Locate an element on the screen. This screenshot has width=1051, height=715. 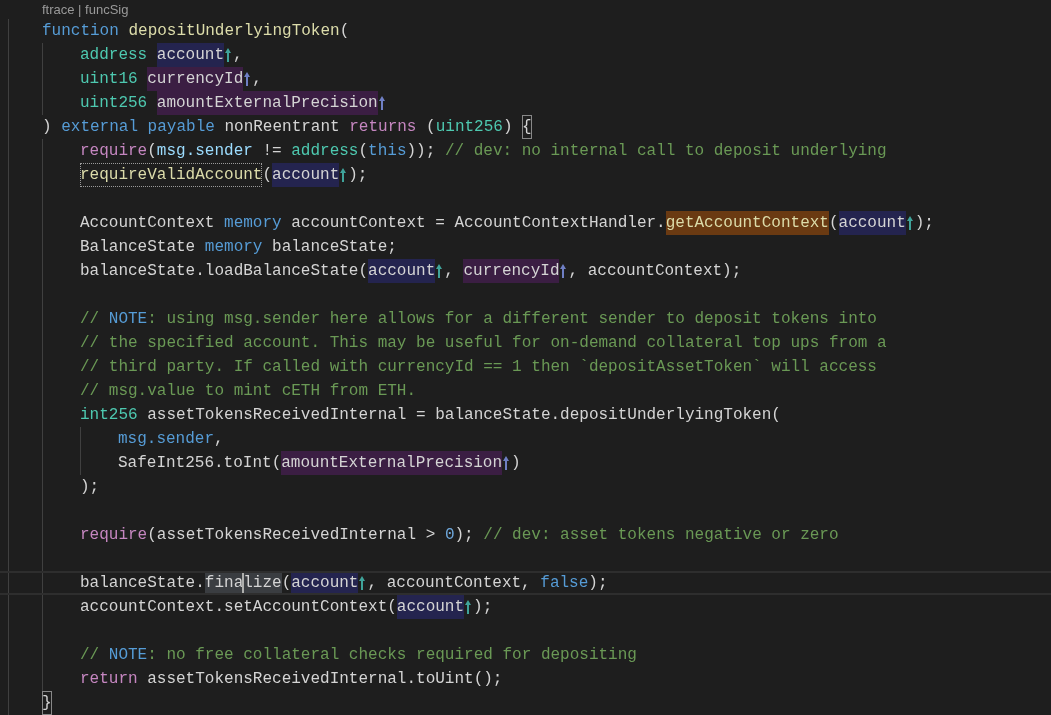
code-line: int256 assetTokensReceivedInternal = balanceState.depositUnderlyingToken( is located at coordinates (430, 415).